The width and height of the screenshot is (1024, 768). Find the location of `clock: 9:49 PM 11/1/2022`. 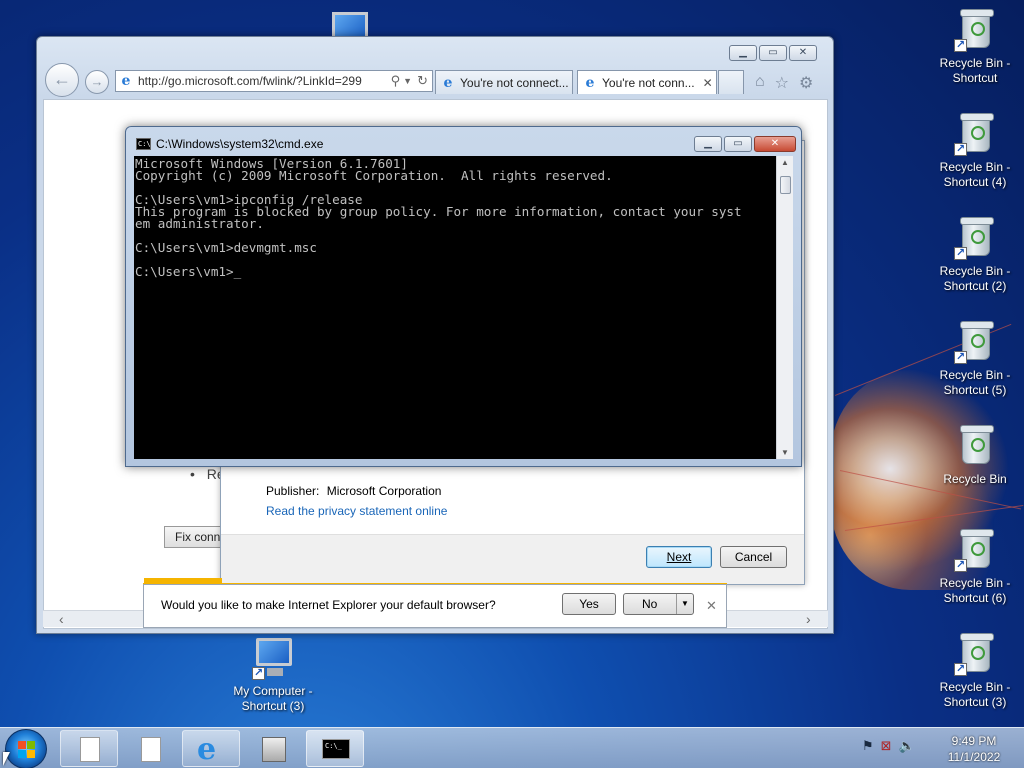

clock: 9:49 PM 11/1/2022 is located at coordinates (974, 749).